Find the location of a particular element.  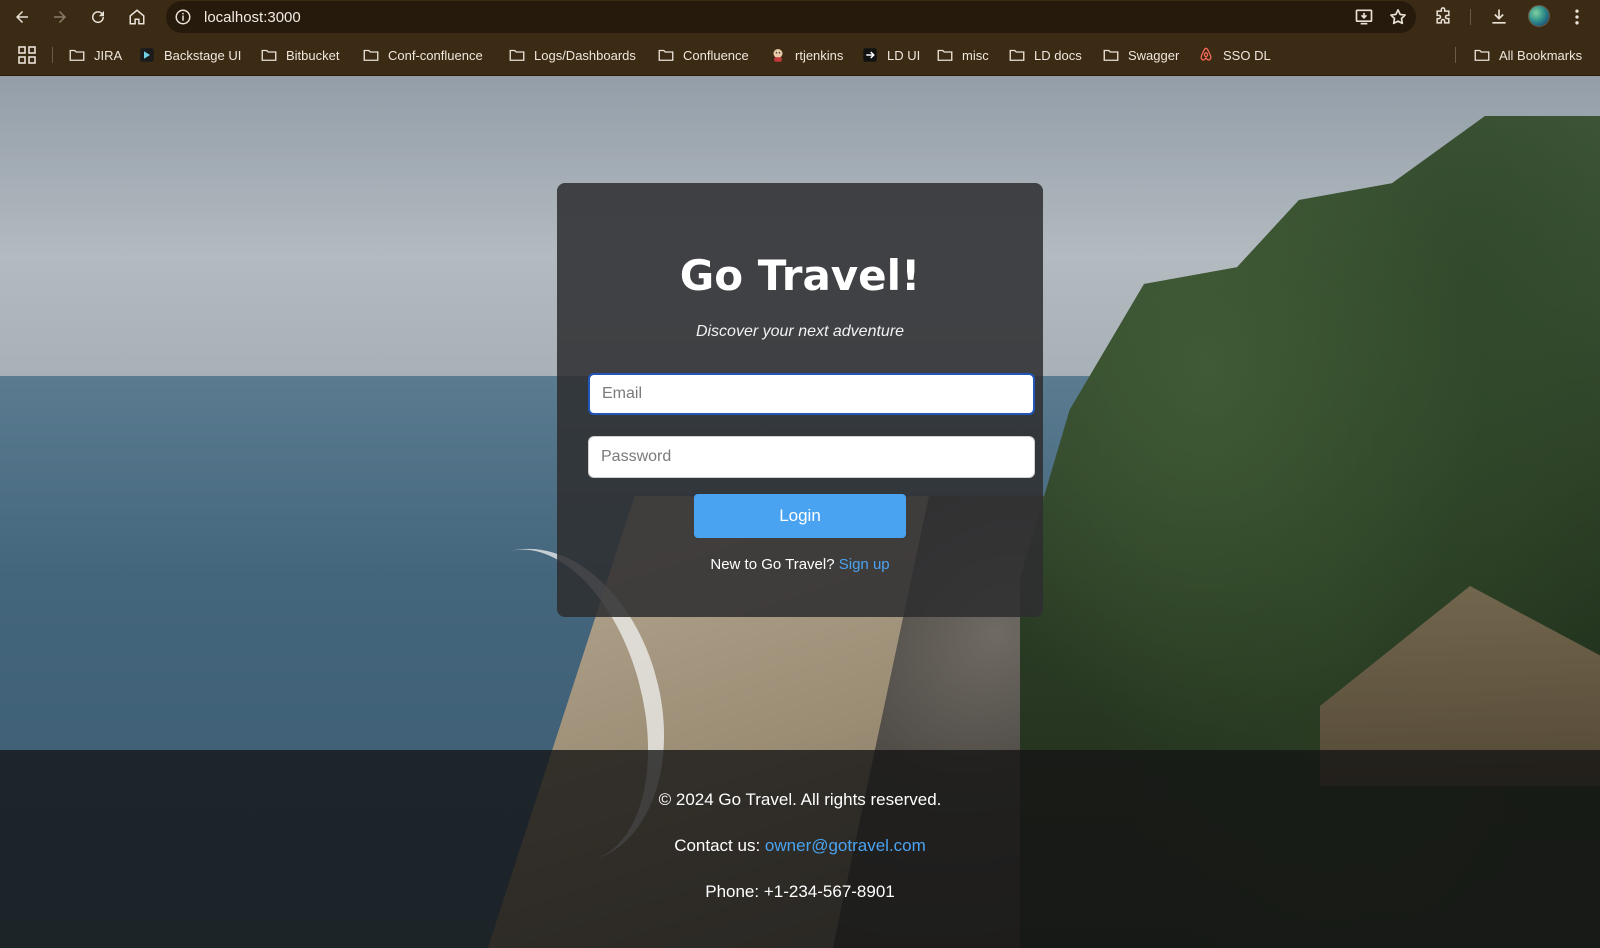

bookmark-star-icon is located at coordinates (1398, 17).